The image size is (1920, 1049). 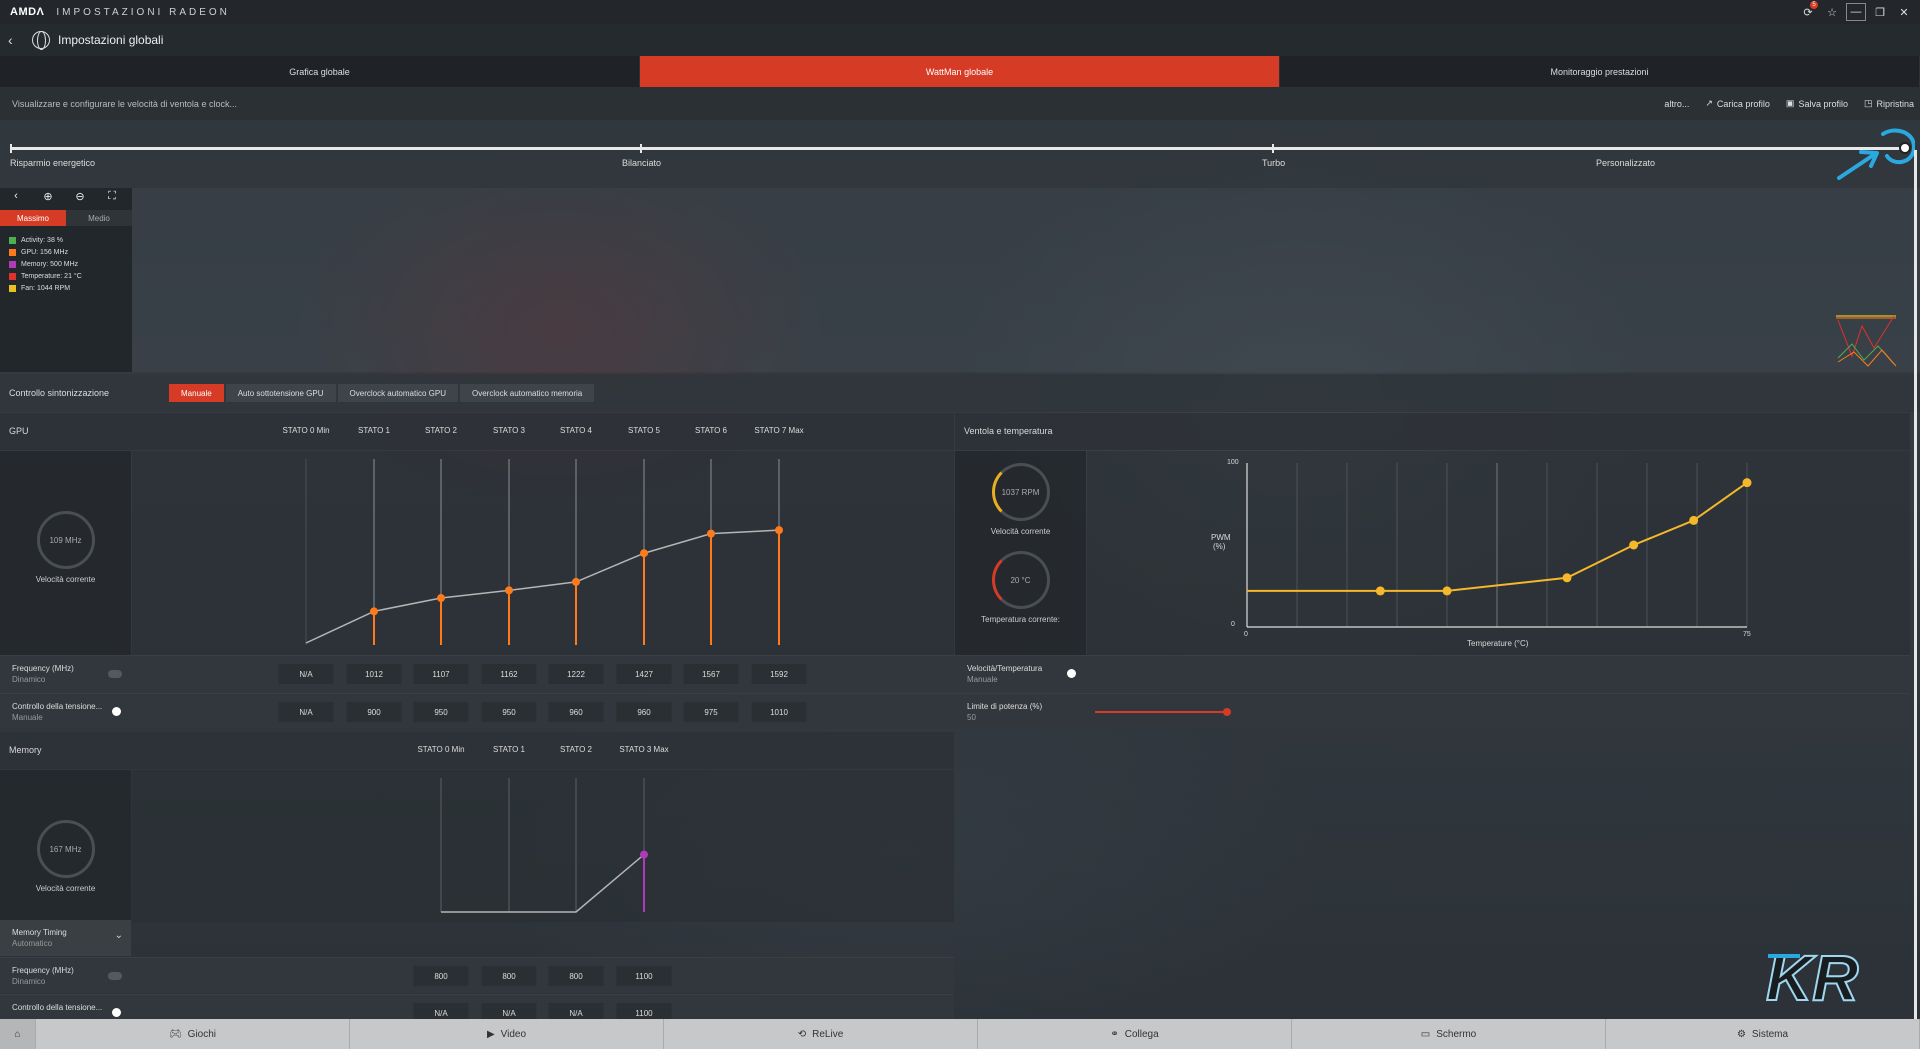 What do you see at coordinates (43, 970) in the screenshot?
I see `memory-frequency-label: Frequency (MHz)` at bounding box center [43, 970].